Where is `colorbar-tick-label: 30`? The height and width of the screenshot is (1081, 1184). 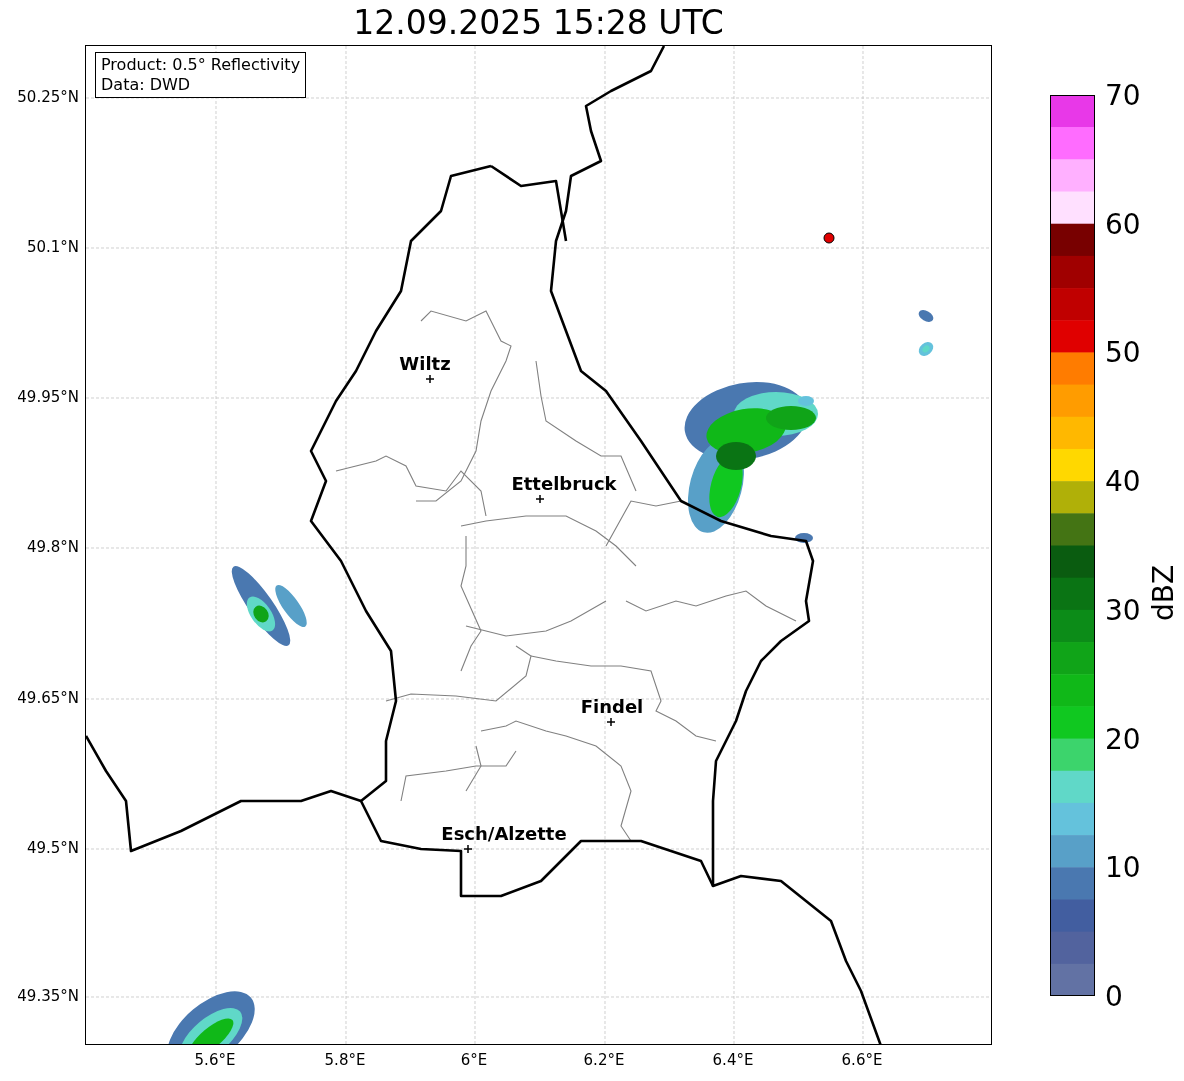 colorbar-tick-label: 30 is located at coordinates (1123, 610).